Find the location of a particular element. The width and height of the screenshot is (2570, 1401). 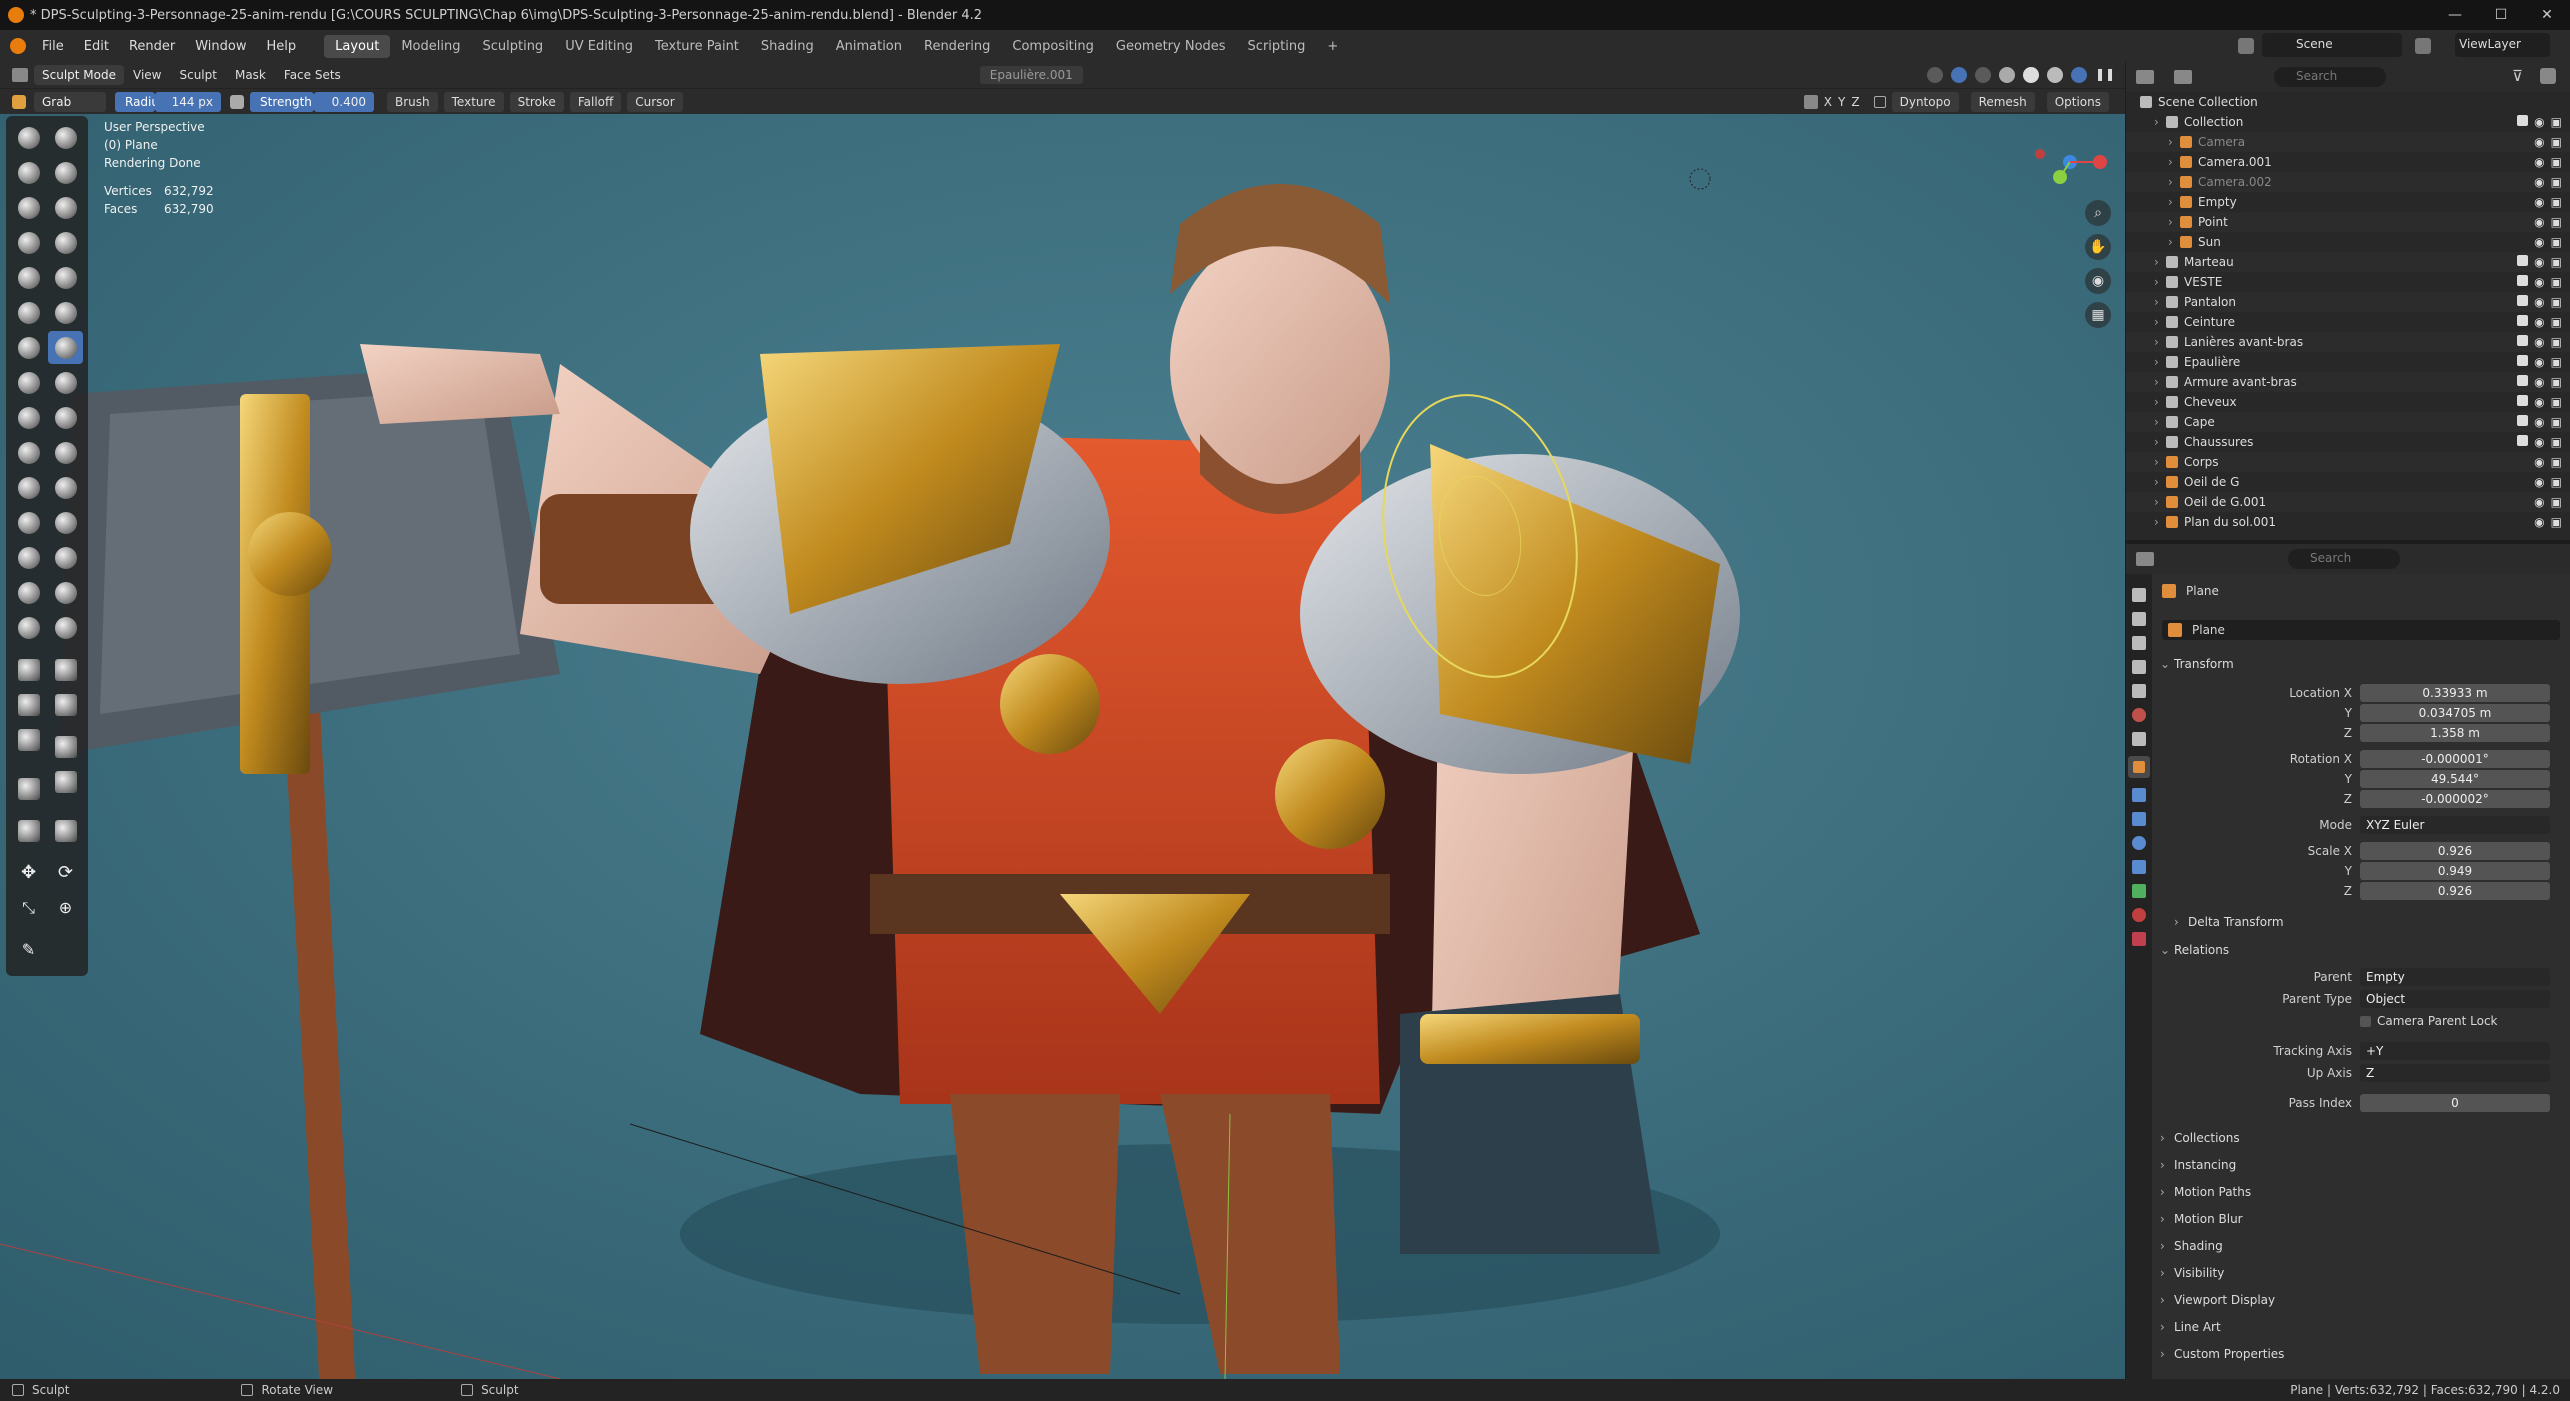

object-field: Epaulière.001 is located at coordinates (1031, 75).